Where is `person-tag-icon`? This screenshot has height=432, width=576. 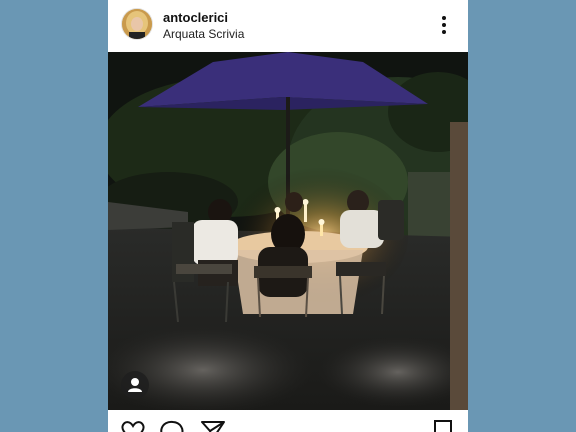 person-tag-icon is located at coordinates (135, 385).